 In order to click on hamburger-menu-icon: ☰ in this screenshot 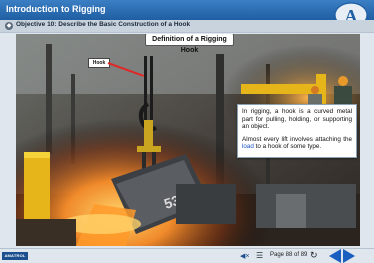, I will do `click(259, 255)`.